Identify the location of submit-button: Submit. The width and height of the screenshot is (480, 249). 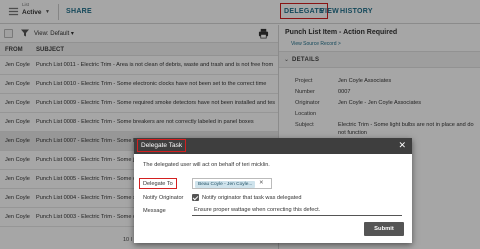
(384, 229).